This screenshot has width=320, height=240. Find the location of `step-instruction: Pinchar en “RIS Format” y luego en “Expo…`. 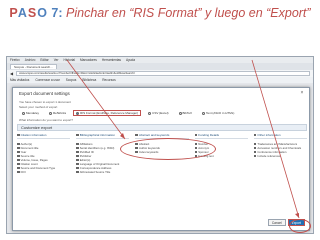

step-instruction: Pinchar en “RIS Format” y luego en “Expo… is located at coordinates (188, 13).